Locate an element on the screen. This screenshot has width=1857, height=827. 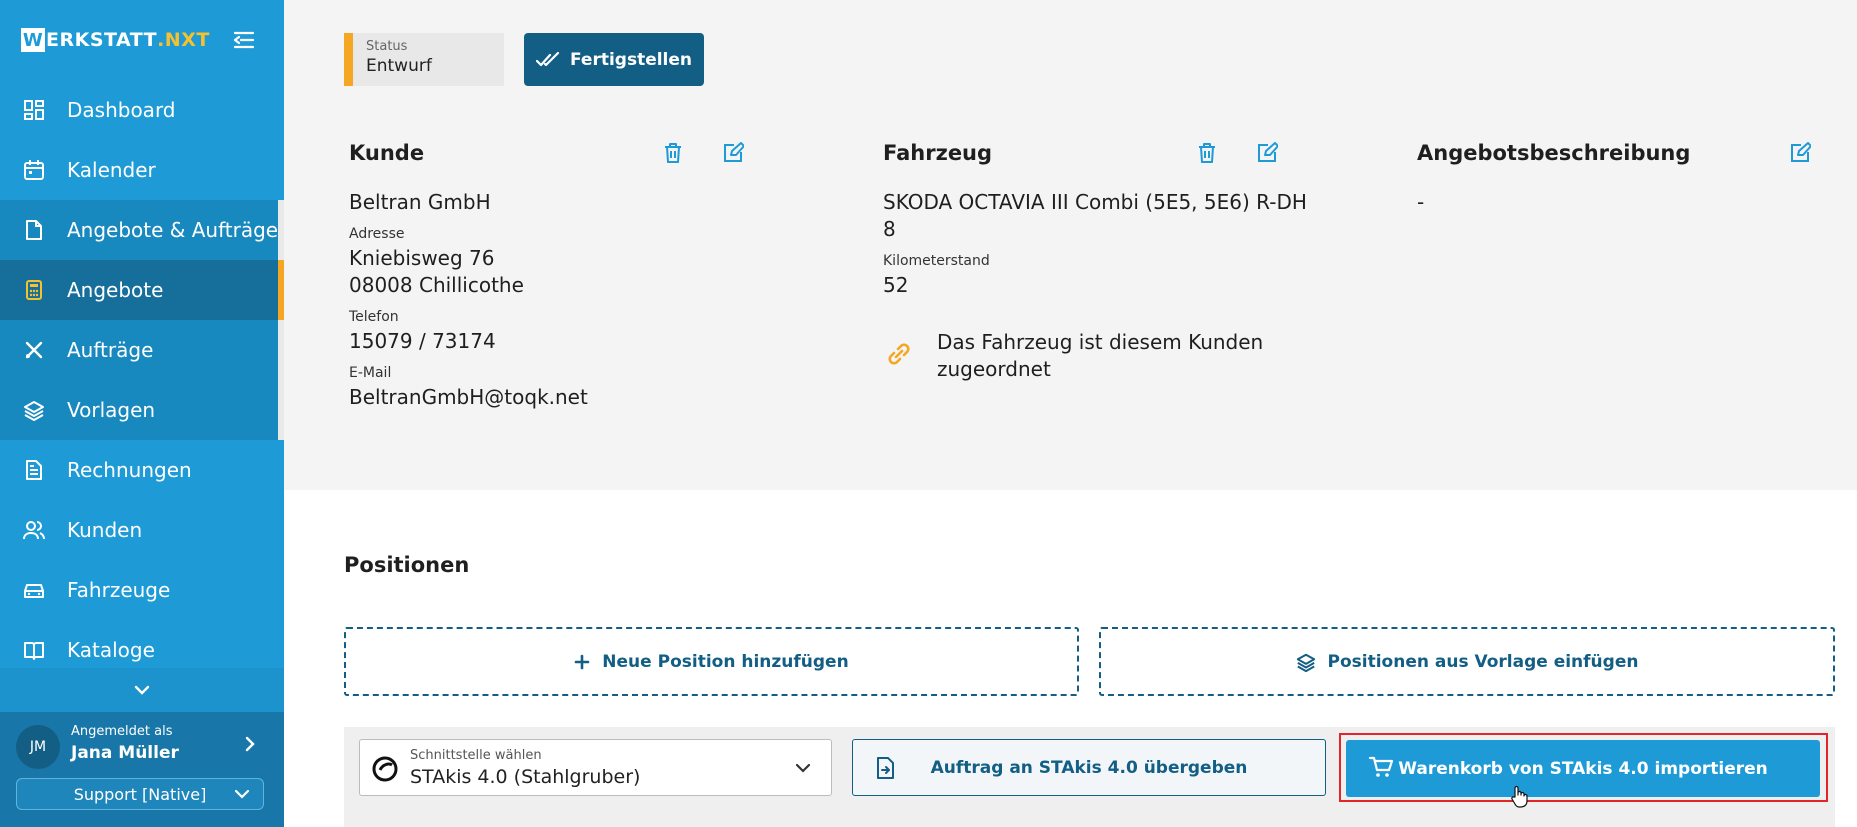
customer-street: Kniebisweg 76 is located at coordinates (422, 258).